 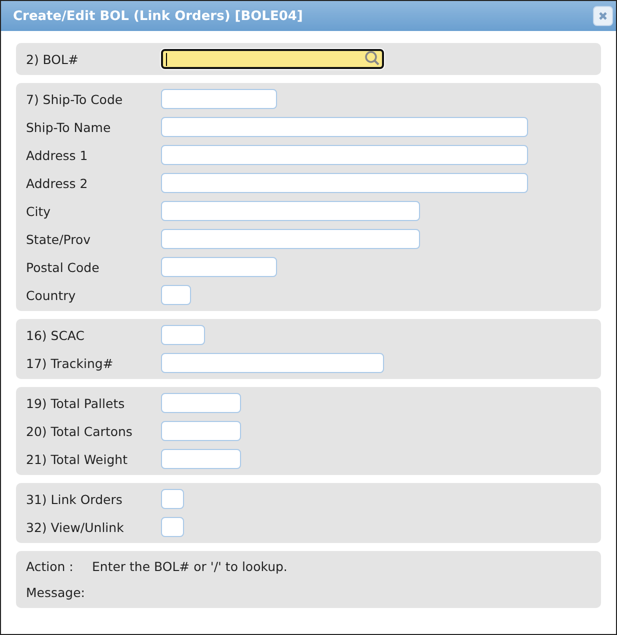 What do you see at coordinates (372, 58) in the screenshot?
I see `search-icon` at bounding box center [372, 58].